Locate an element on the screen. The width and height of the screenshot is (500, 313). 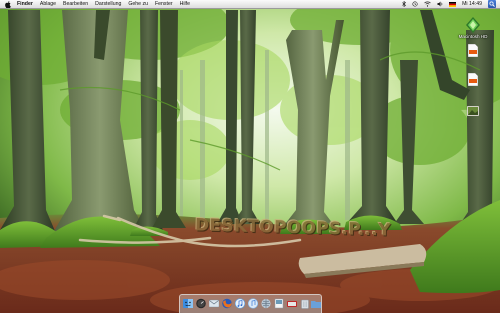
dock-item-itunes is located at coordinates (240, 303).